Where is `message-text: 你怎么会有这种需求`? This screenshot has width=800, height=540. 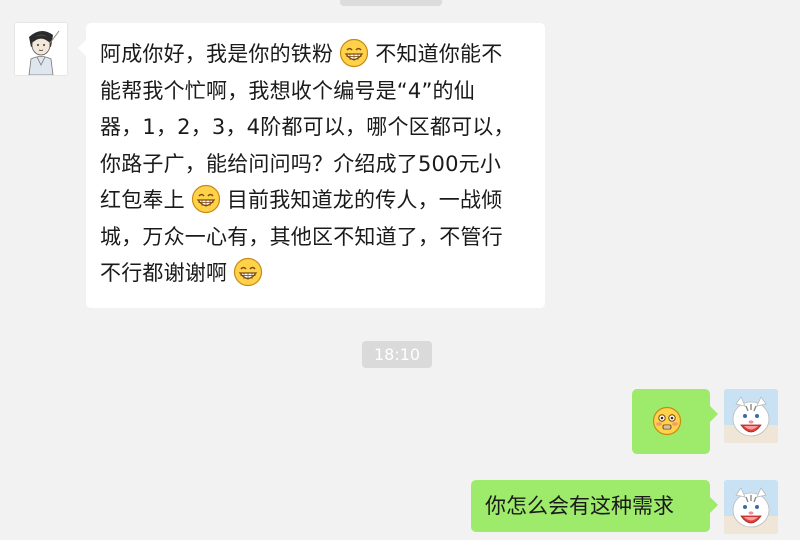
message-text: 你怎么会有这种需求 is located at coordinates (579, 506).